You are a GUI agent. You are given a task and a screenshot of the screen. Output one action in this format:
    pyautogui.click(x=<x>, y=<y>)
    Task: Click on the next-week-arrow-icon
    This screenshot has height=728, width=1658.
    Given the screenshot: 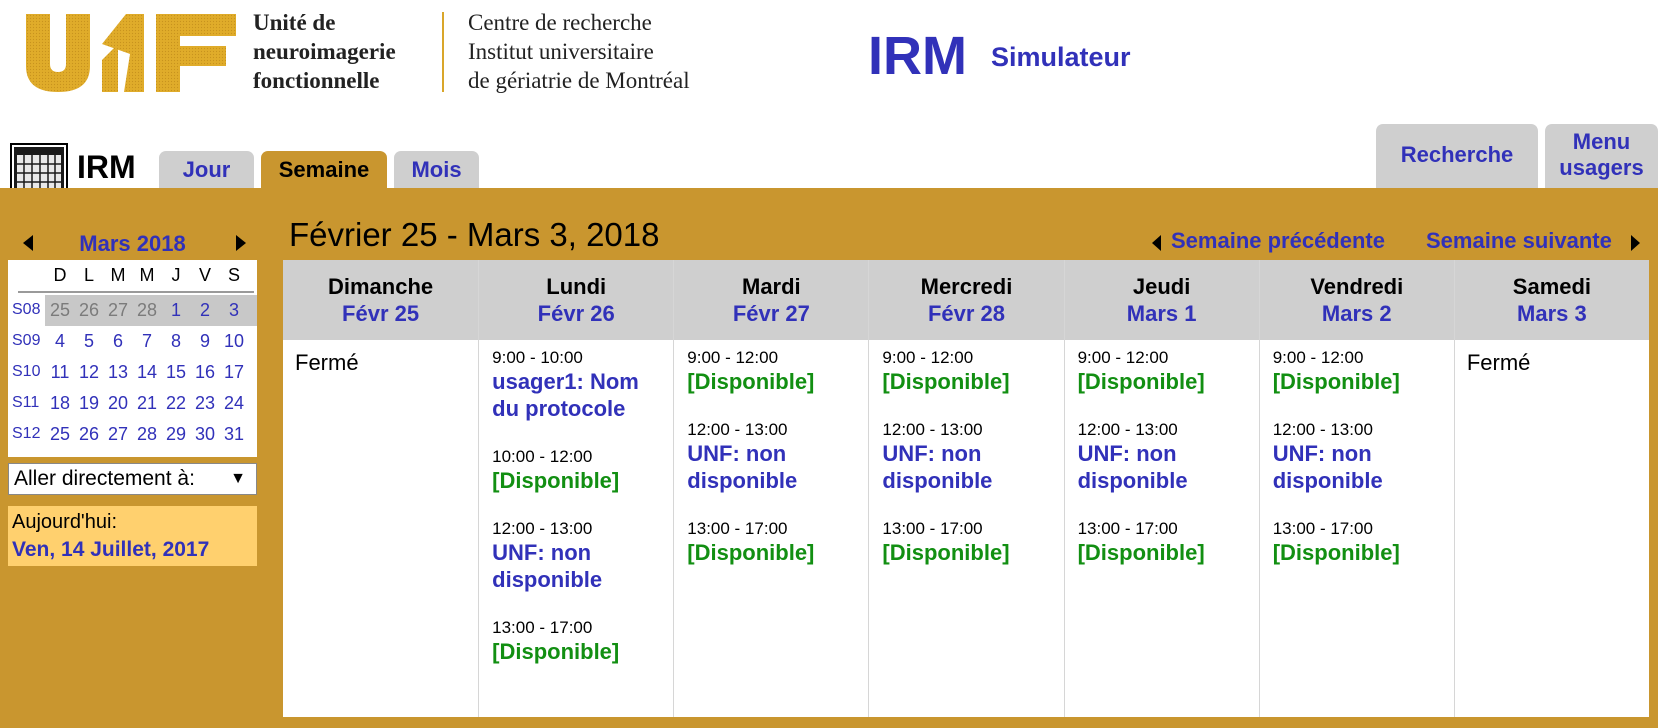 What is the action you would take?
    pyautogui.click(x=1635, y=243)
    